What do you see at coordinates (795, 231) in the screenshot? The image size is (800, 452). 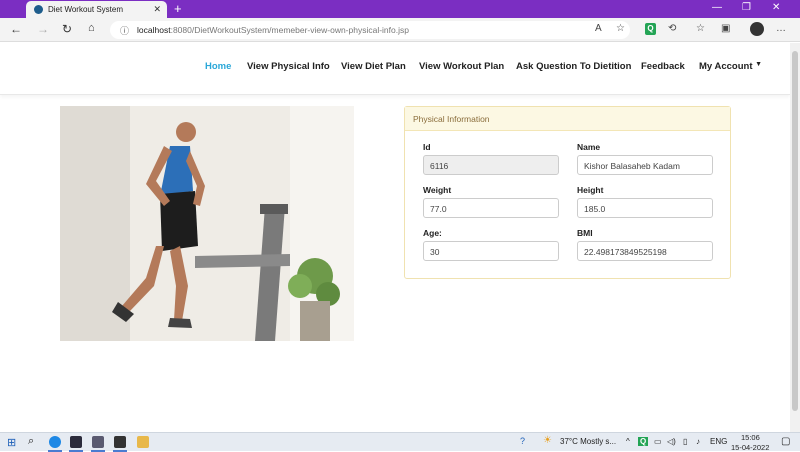 I see `scrollbar-thumb` at bounding box center [795, 231].